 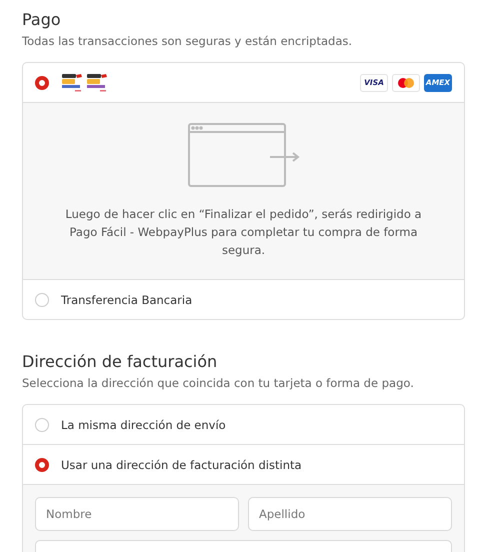 I want to click on webpay-logo-icon, so click(x=85, y=82).